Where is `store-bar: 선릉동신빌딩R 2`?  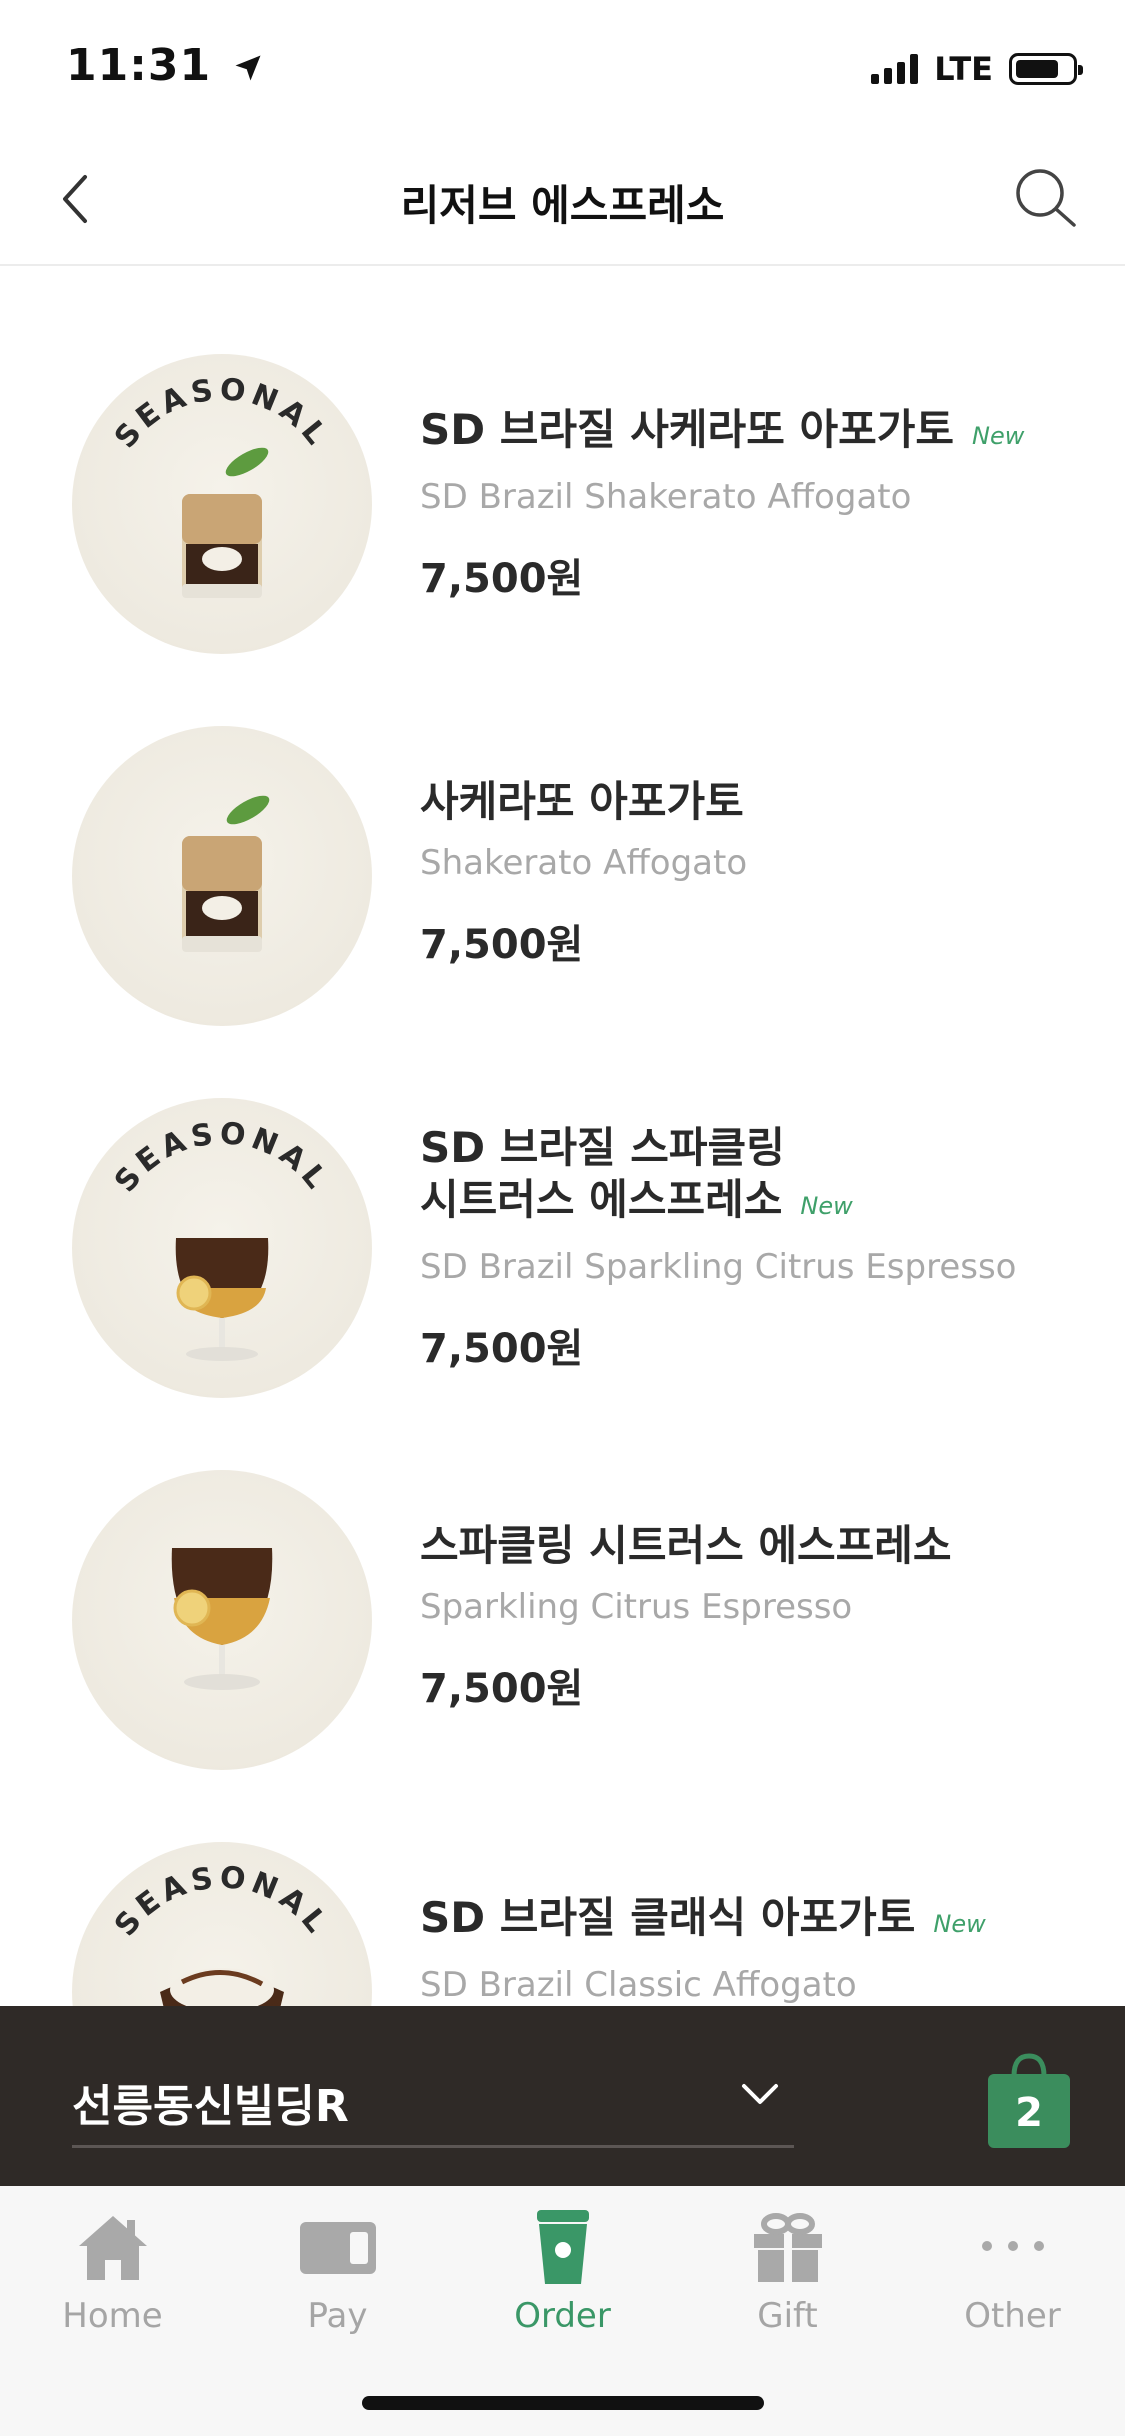 store-bar: 선릉동신빌딩R 2 is located at coordinates (562, 2096).